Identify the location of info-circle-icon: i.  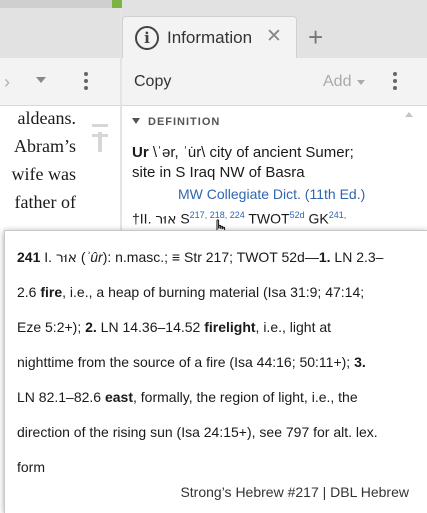
(147, 38).